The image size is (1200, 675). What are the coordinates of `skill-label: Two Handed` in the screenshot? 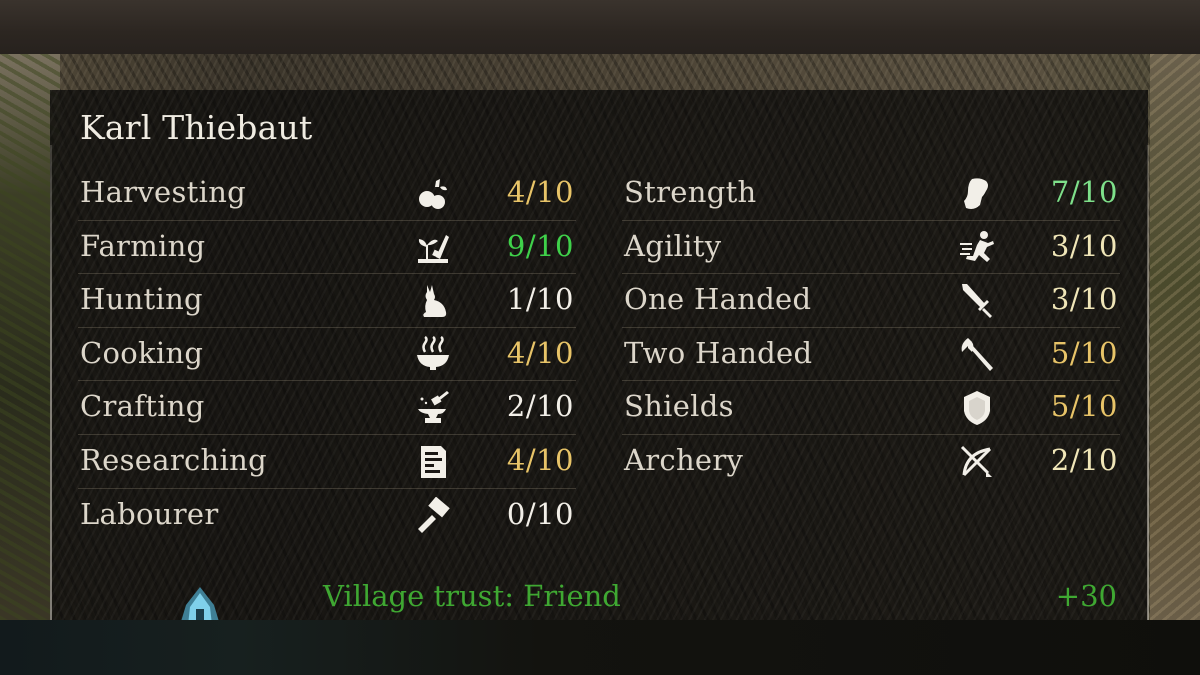 It's located at (718, 352).